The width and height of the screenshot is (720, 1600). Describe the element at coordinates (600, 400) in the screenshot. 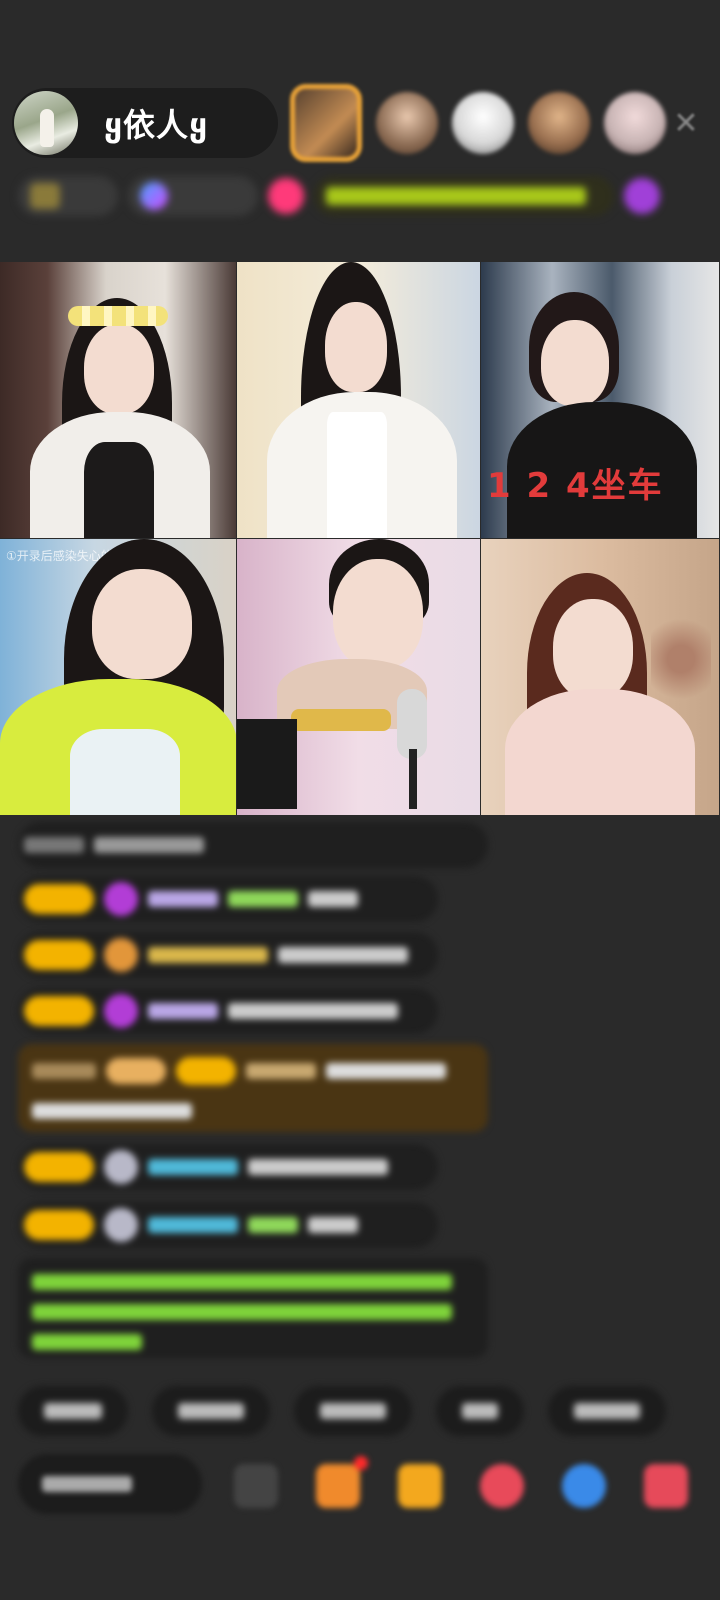

I see `guest-video-tile: 1 2 4坐车` at that location.